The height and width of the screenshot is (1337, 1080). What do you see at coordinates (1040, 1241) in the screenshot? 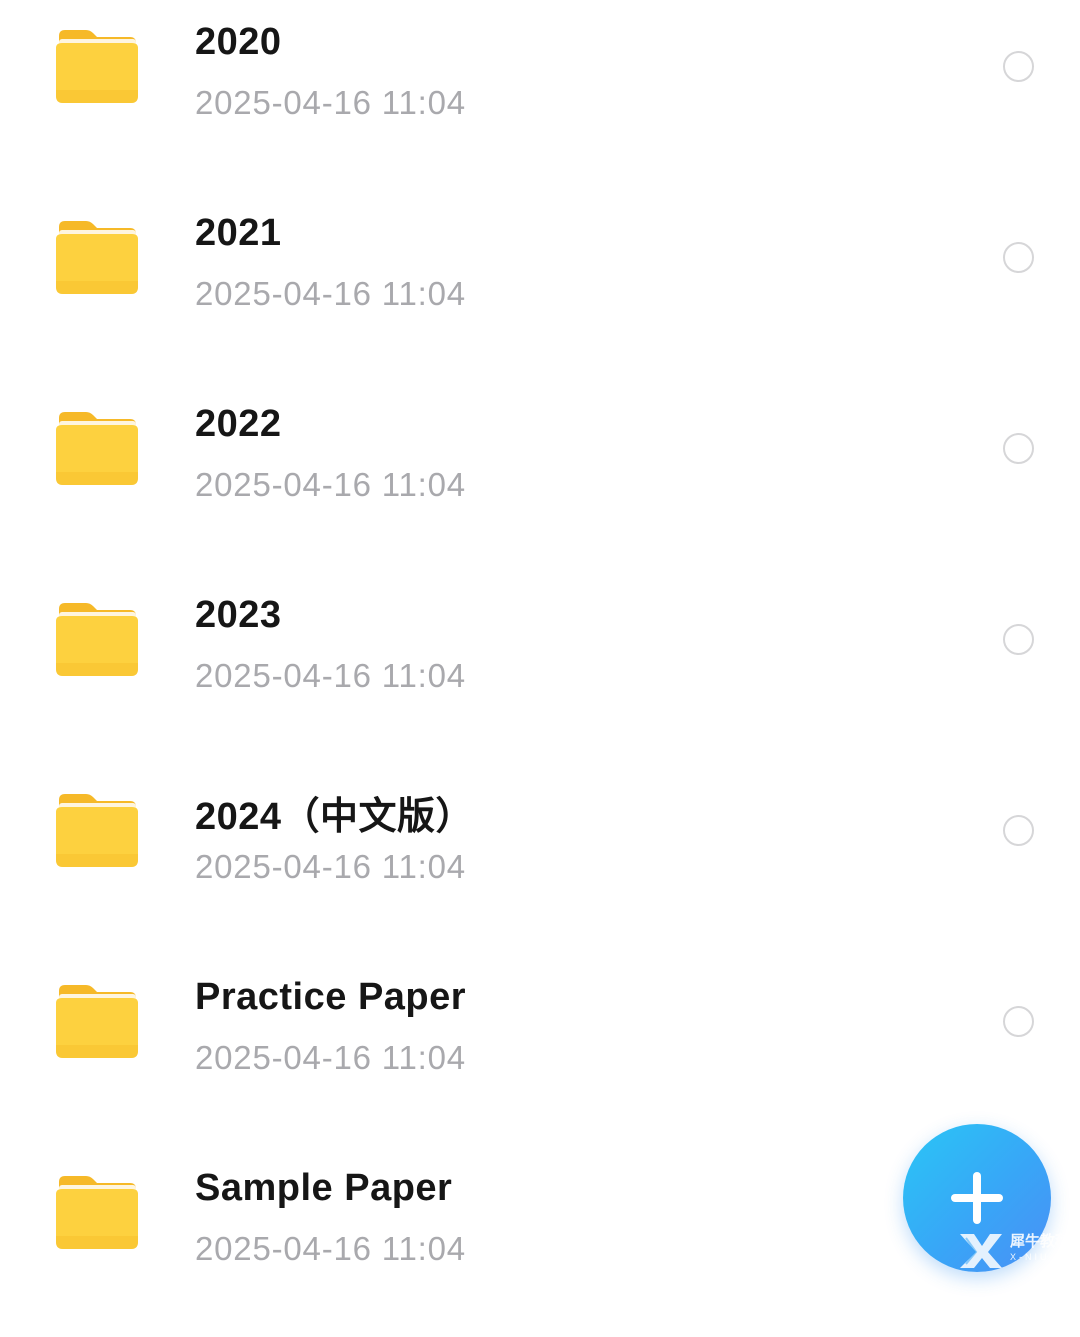
I see `watermark-text: 犀牛教程` at bounding box center [1040, 1241].